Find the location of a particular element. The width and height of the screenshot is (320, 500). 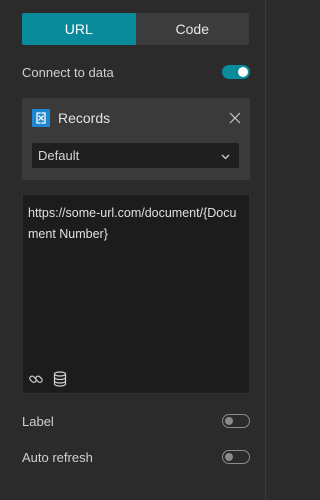

connect-to-data-row: Connect to data is located at coordinates (136, 72).